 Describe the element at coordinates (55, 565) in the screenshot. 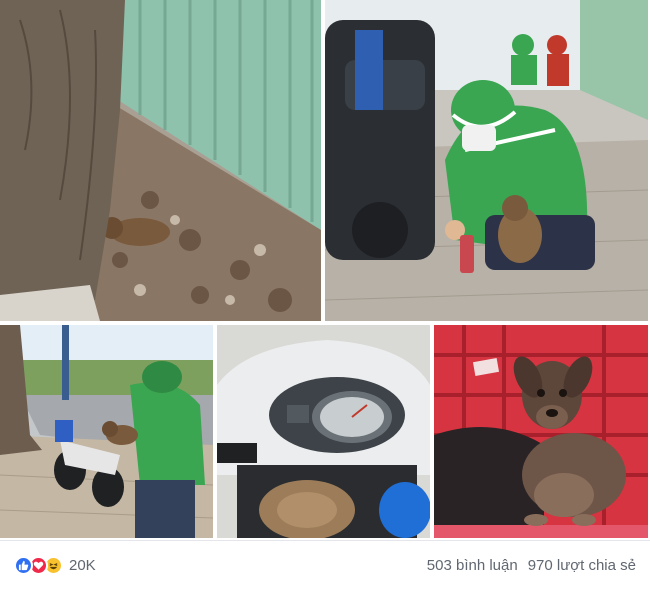

I see `reactions-summary: 20K` at that location.